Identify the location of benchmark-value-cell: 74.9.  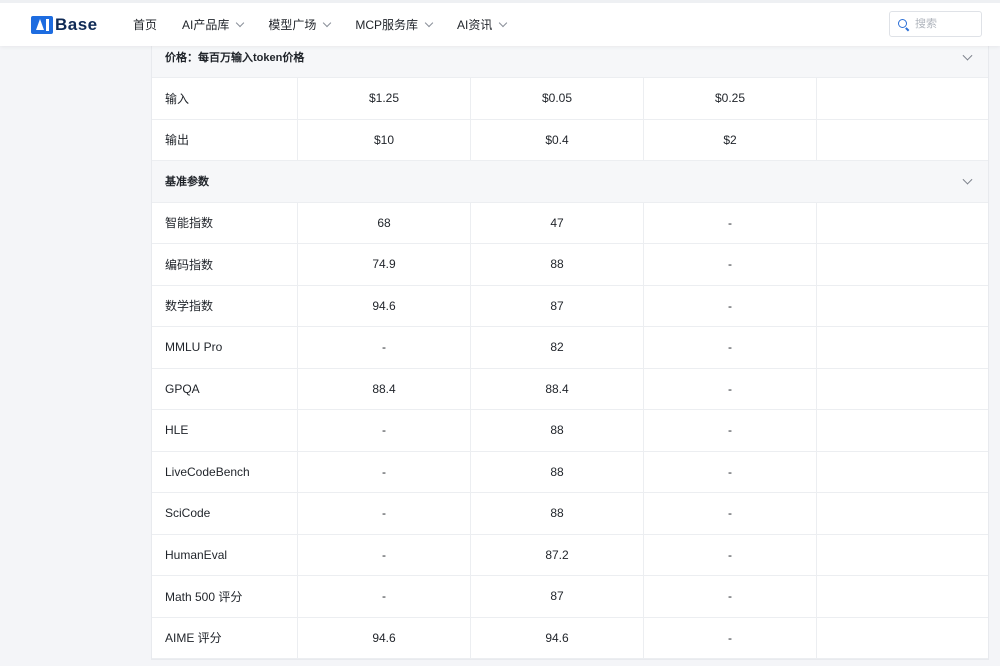
(384, 264).